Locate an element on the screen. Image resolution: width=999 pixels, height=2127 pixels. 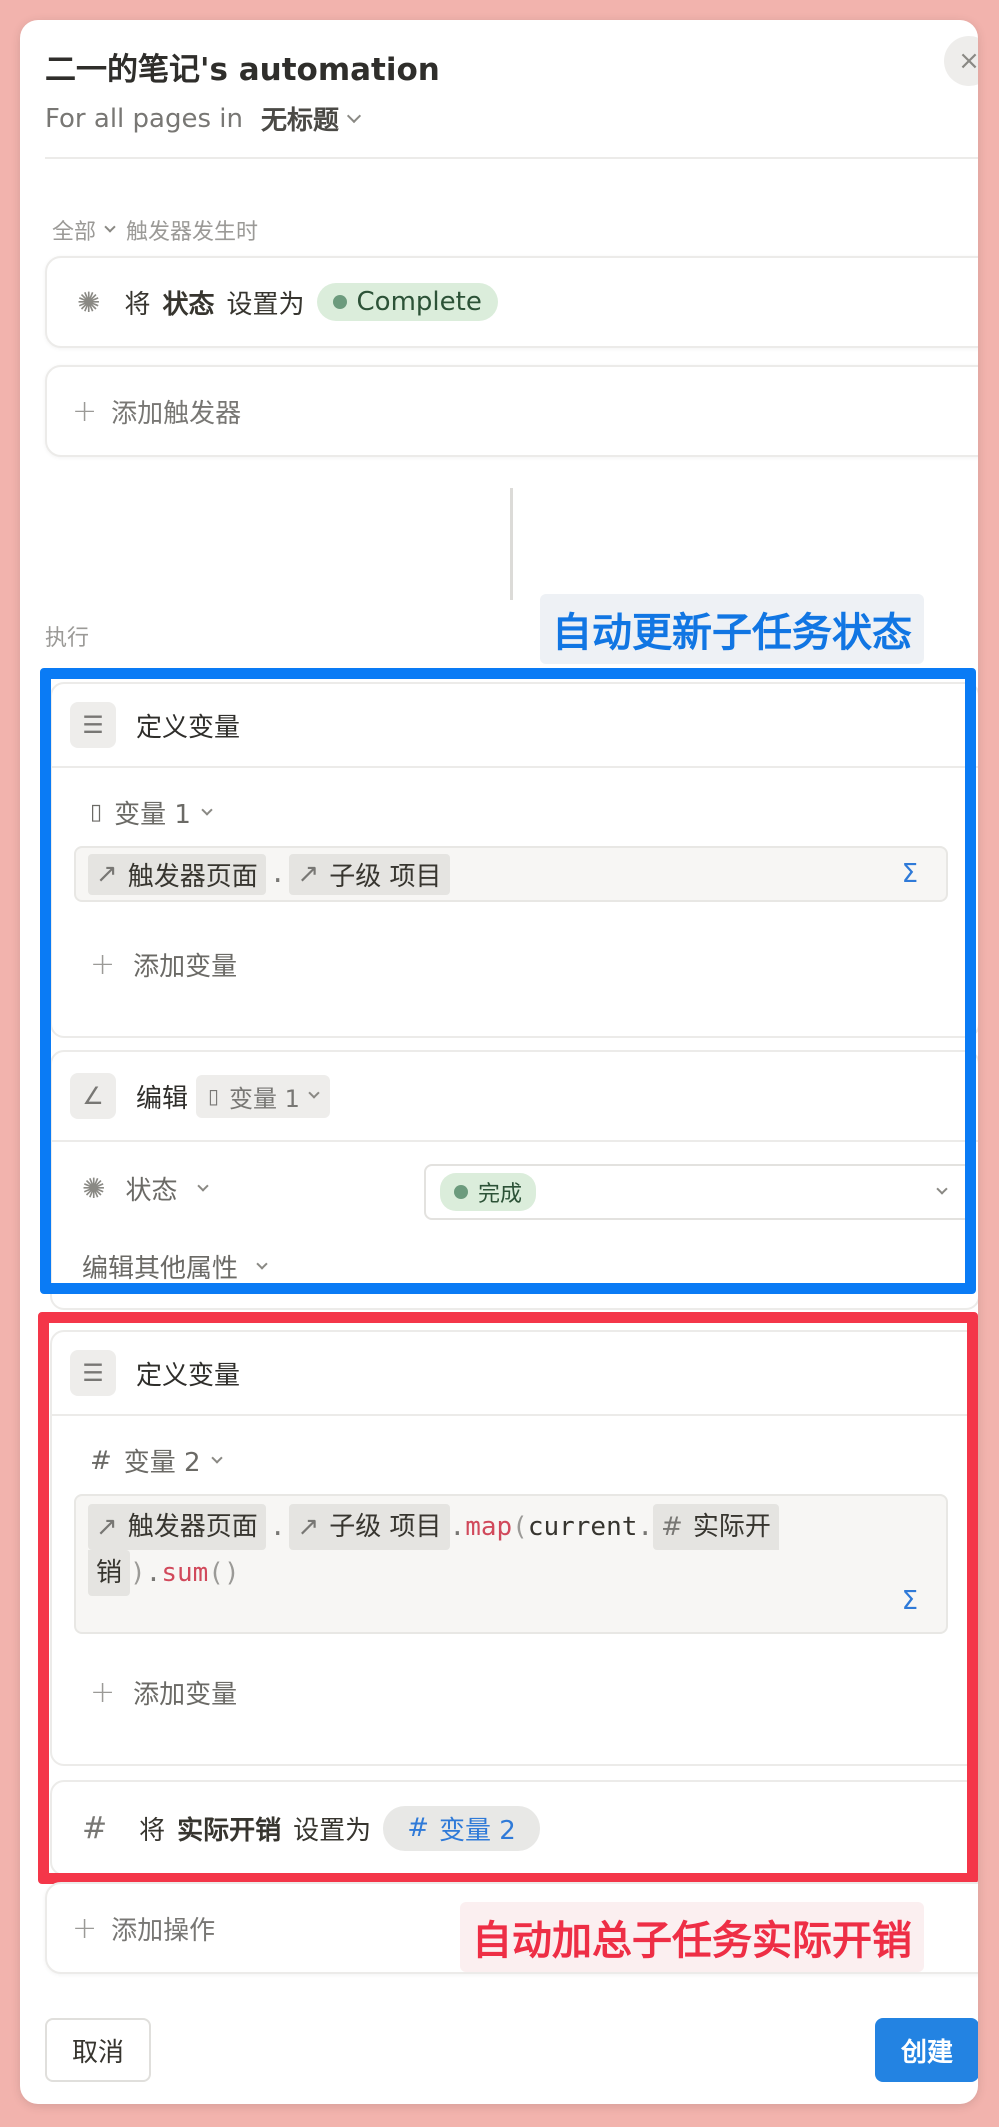
block-title: 编辑 is located at coordinates (162, 1098).